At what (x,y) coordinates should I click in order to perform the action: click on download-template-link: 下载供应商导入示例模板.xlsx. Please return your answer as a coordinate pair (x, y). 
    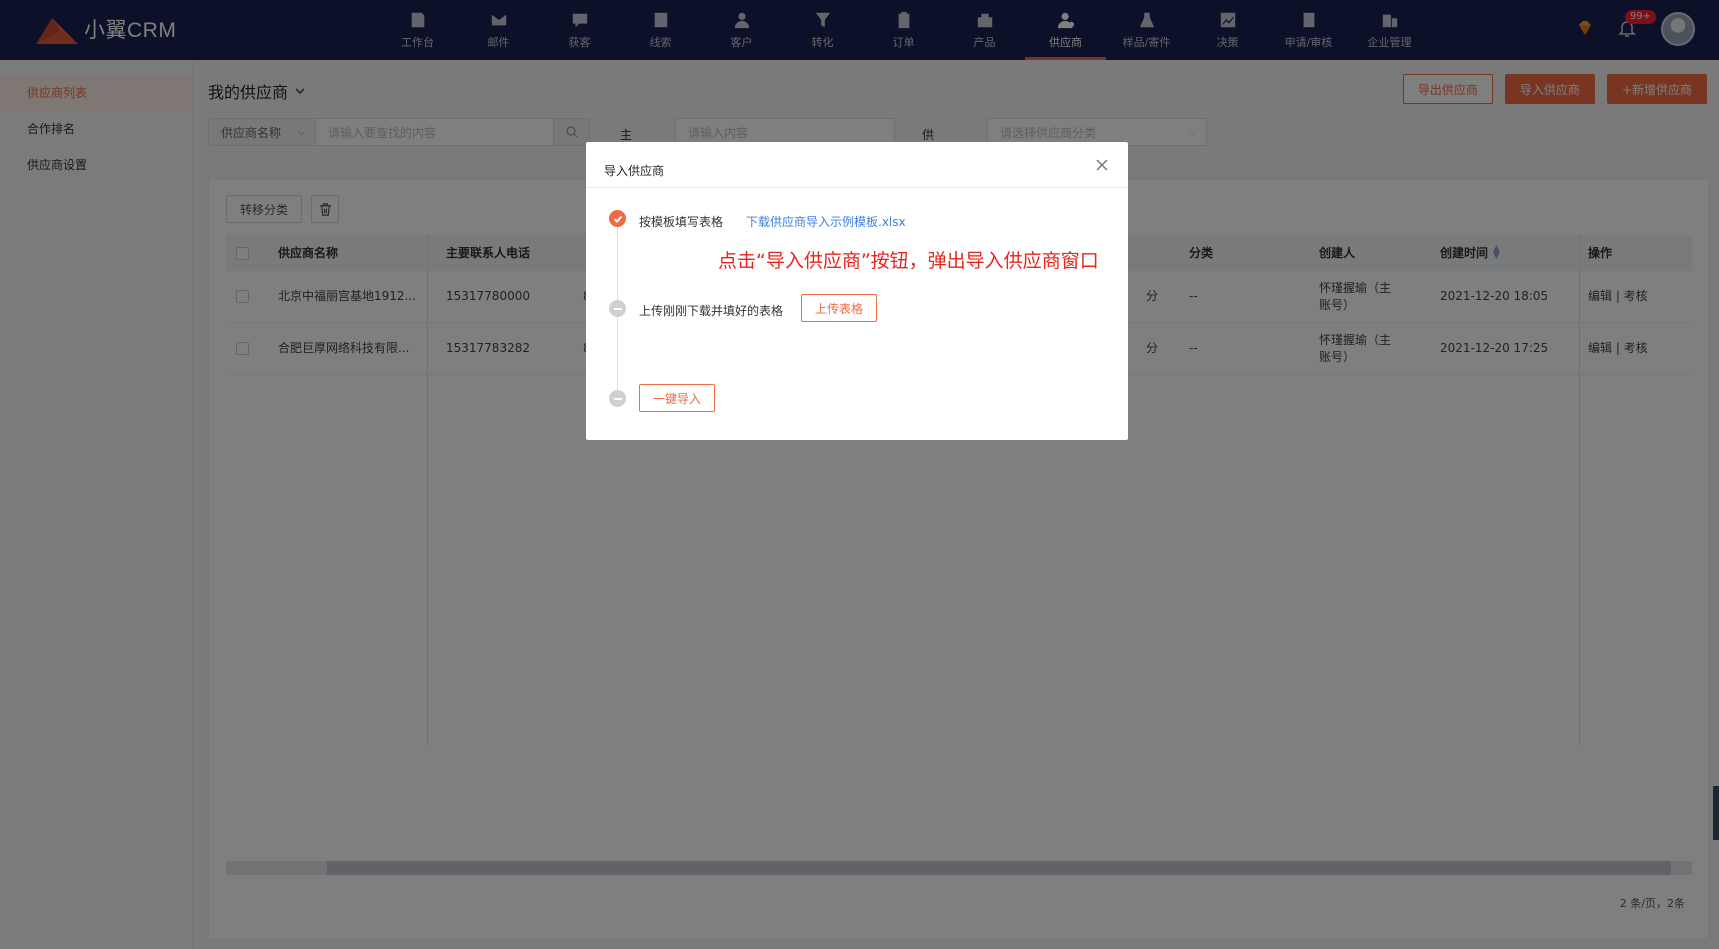
    Looking at the image, I should click on (826, 221).